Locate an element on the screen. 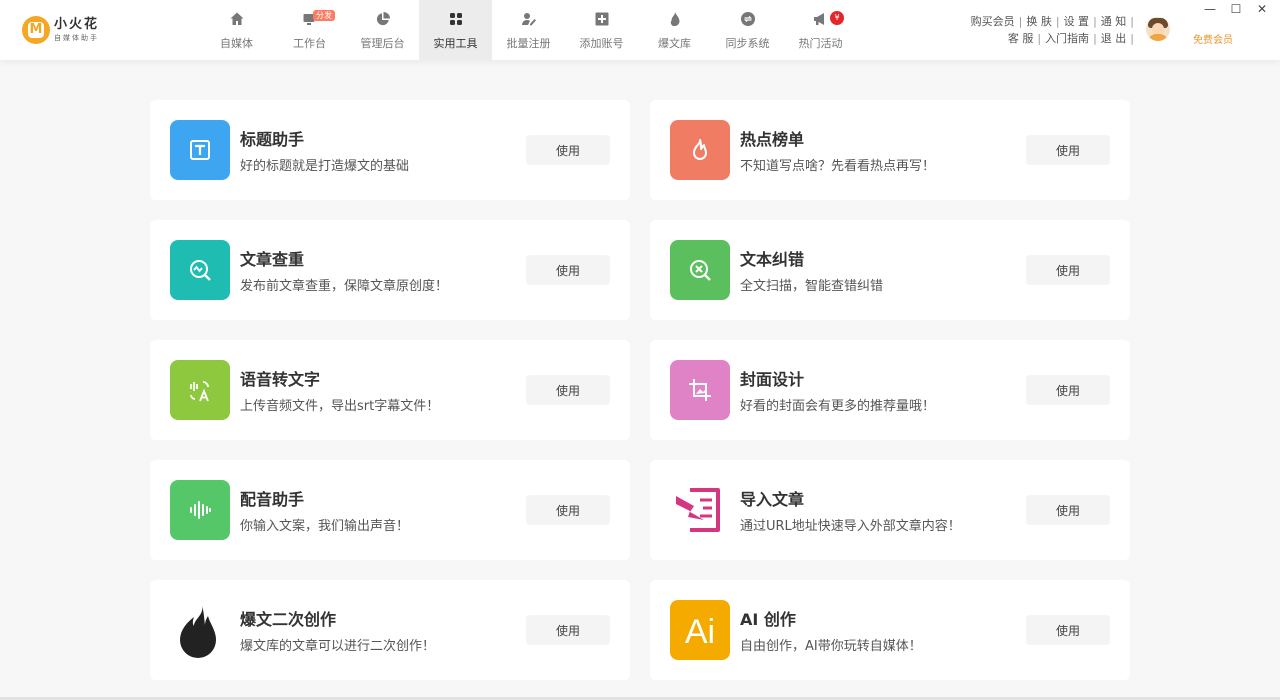  fire-icon is located at coordinates (700, 150).